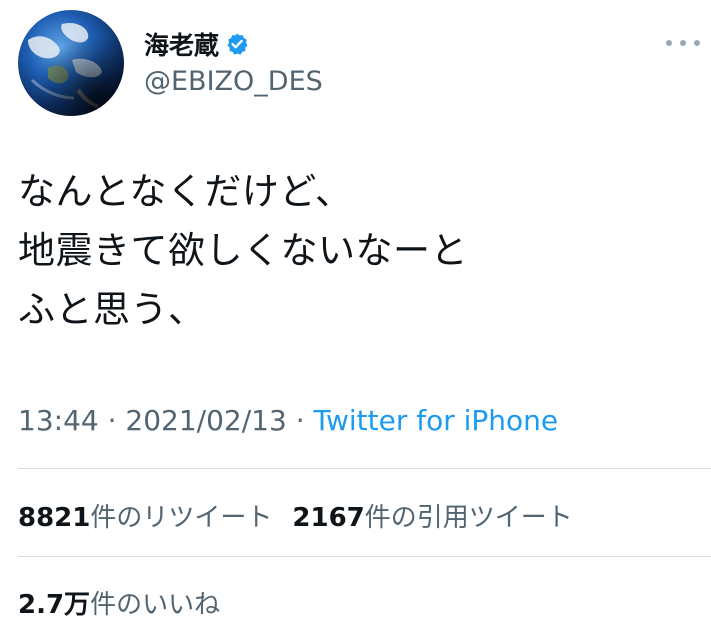 The image size is (711, 631). I want to click on likes-count: 2.7万, so click(54, 605).